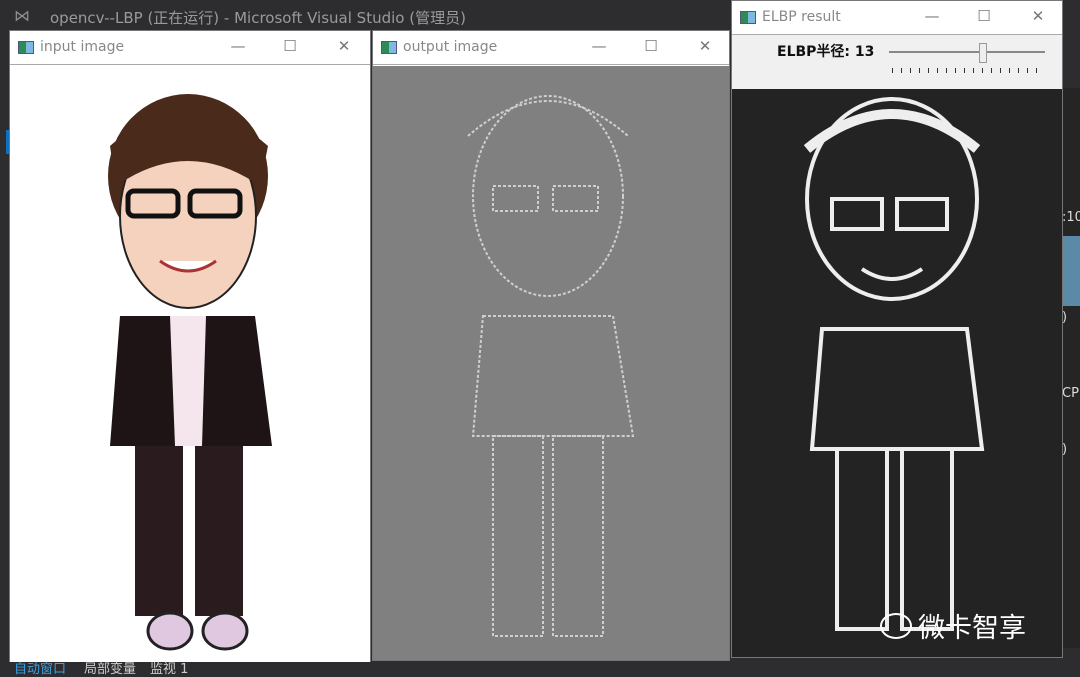  What do you see at coordinates (1071, 368) in the screenshot?
I see `vs-right-panel: :10 ) CP )` at bounding box center [1071, 368].